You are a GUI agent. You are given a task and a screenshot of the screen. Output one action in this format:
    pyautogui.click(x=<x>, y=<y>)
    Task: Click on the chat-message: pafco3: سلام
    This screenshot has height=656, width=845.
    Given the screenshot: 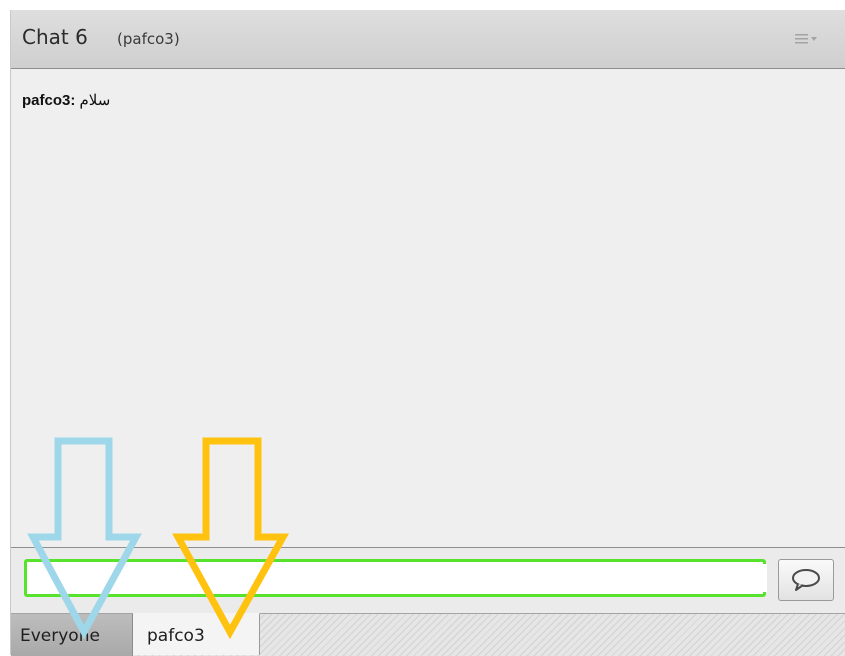 What is the action you would take?
    pyautogui.click(x=66, y=100)
    